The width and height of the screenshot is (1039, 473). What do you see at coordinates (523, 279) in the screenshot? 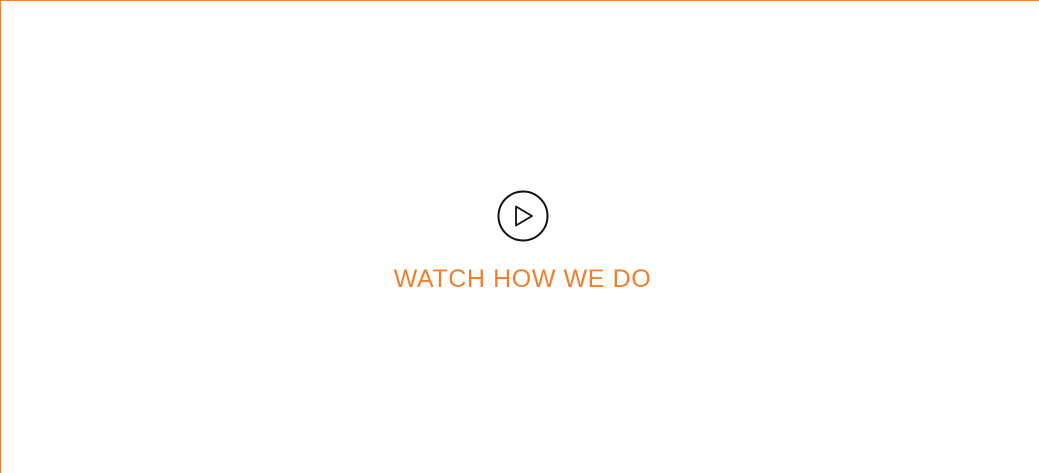
I see `watch-how-we-do-label: WATCH HOW WE DO` at bounding box center [523, 279].